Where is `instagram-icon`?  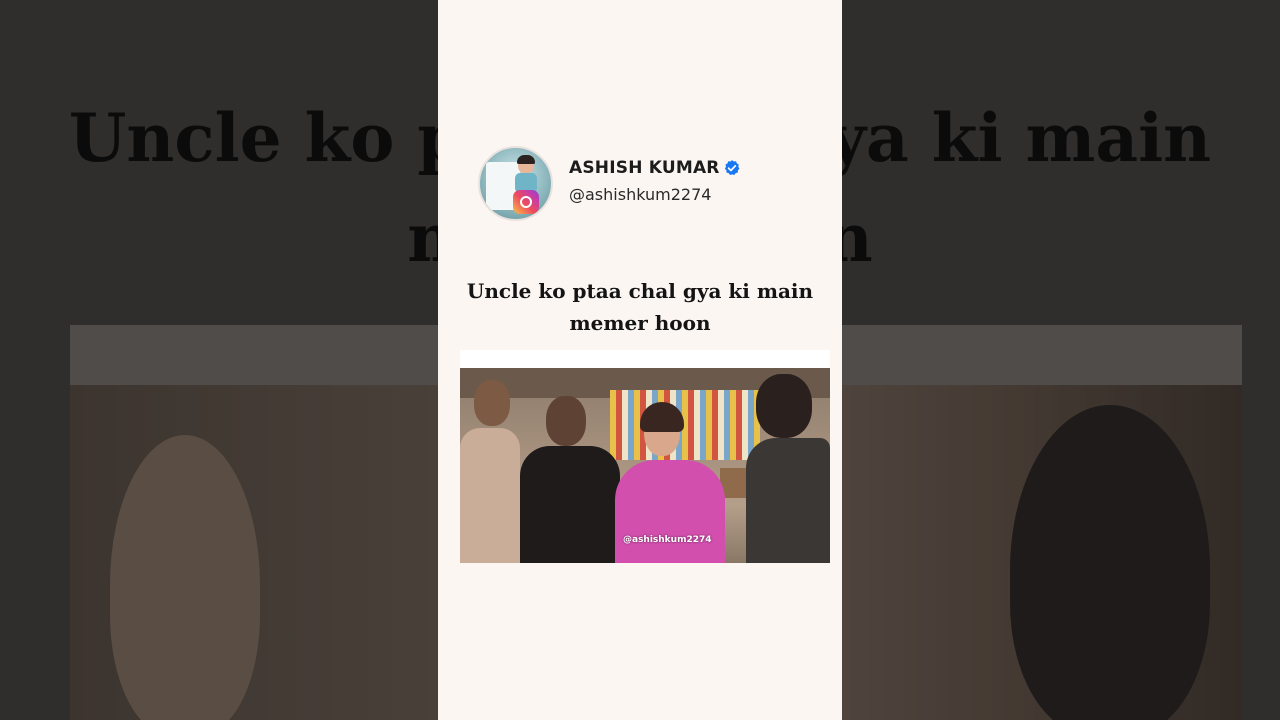 instagram-icon is located at coordinates (526, 202).